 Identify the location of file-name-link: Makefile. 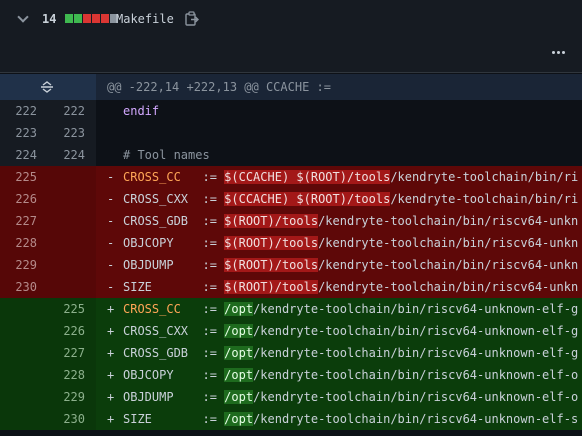
(145, 19).